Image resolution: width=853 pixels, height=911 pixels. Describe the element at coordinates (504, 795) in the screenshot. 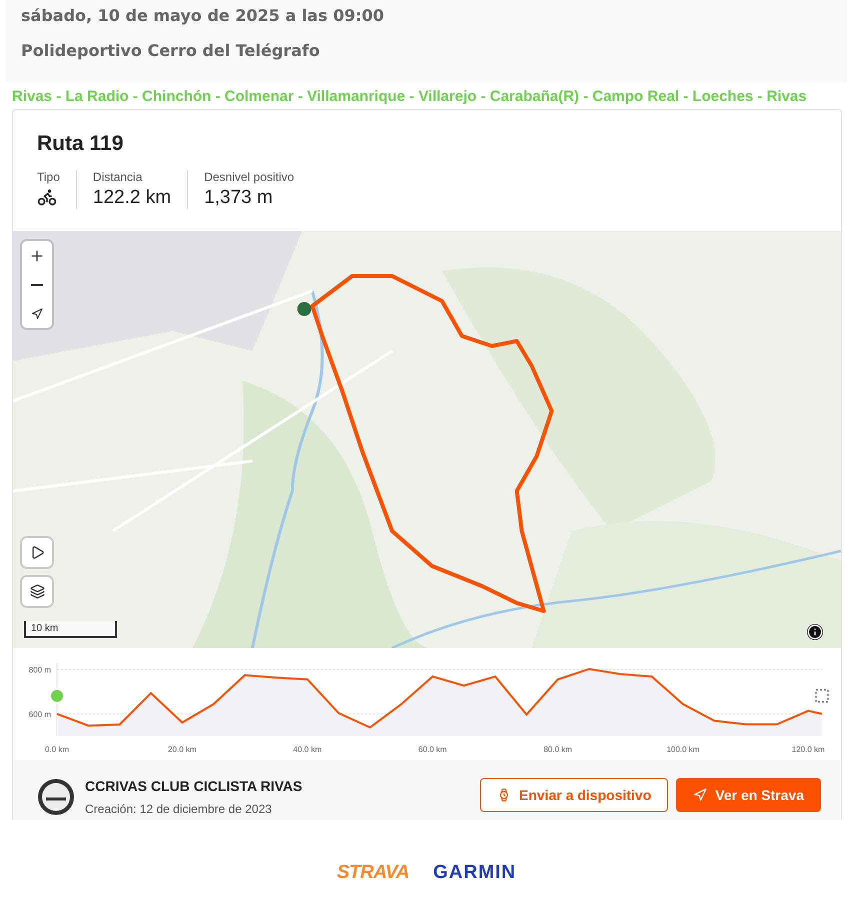

I see `watch-icon` at that location.